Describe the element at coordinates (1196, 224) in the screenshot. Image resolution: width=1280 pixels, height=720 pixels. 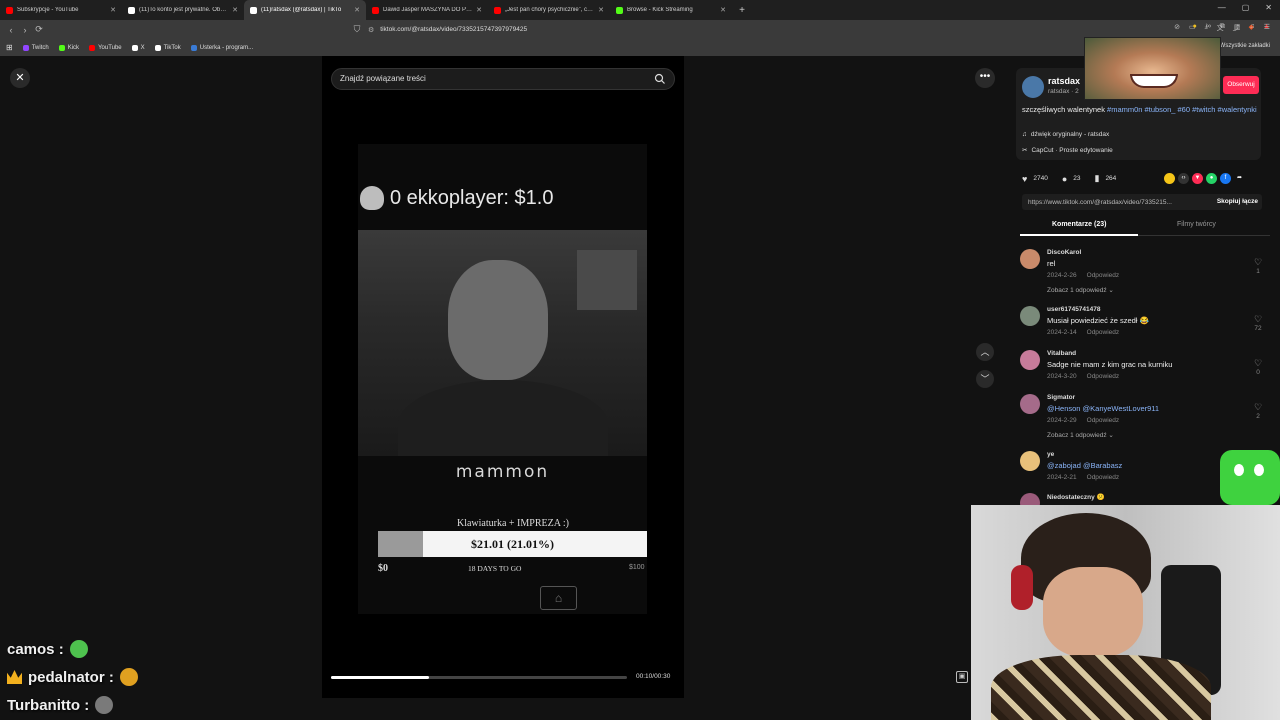
I see `tab-creator-videos: Filmy twórcy` at that location.